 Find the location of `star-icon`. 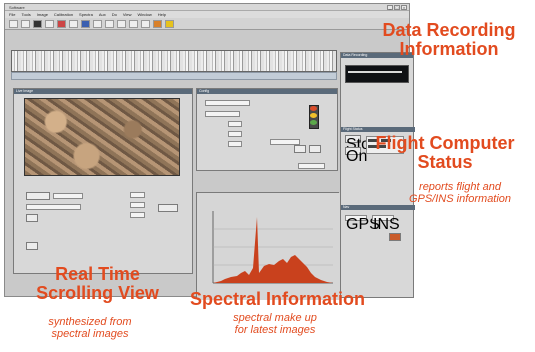

star-icon is located at coordinates (169, 23).